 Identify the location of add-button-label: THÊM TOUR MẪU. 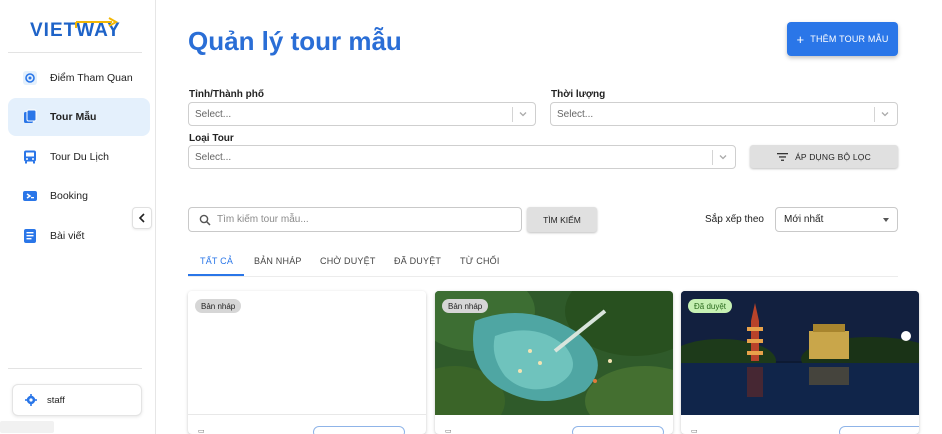
(849, 39).